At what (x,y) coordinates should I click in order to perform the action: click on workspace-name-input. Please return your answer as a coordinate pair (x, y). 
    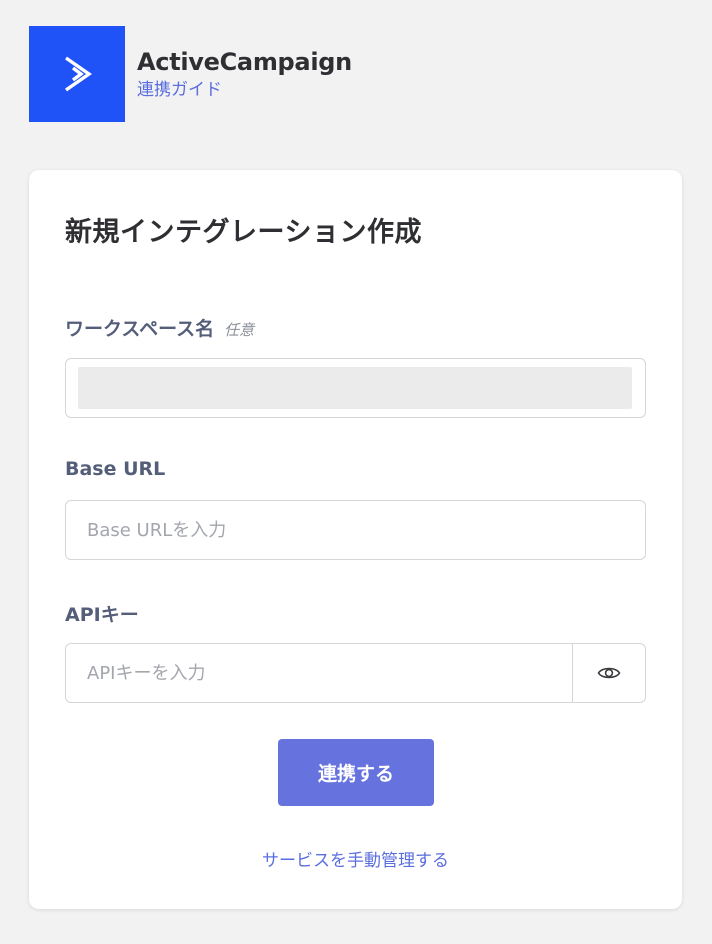
    Looking at the image, I should click on (355, 388).